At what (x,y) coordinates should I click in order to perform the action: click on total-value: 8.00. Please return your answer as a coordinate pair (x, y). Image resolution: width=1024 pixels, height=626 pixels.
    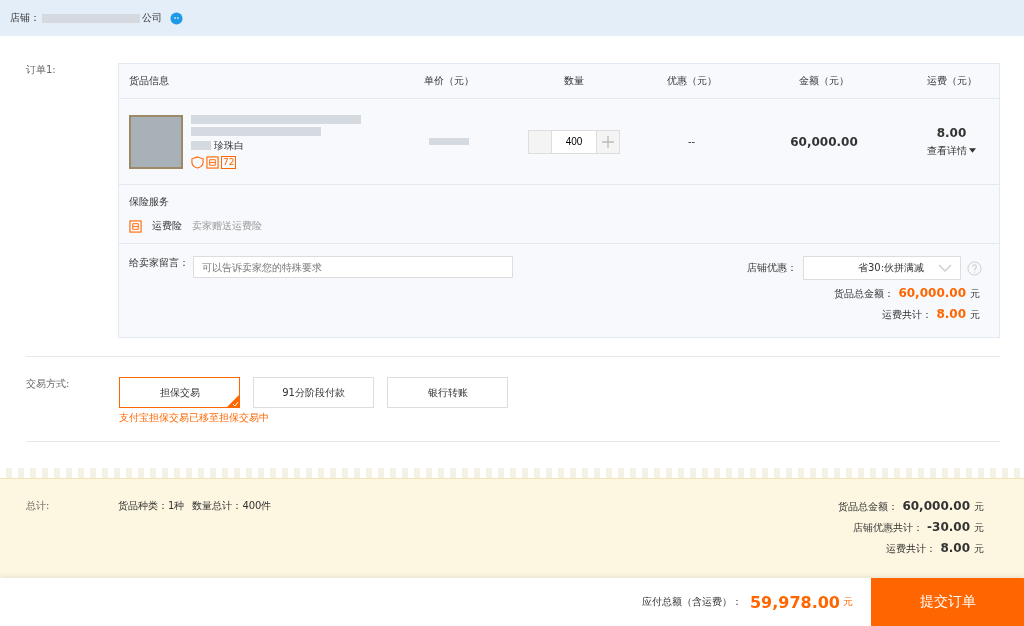
    Looking at the image, I should click on (951, 314).